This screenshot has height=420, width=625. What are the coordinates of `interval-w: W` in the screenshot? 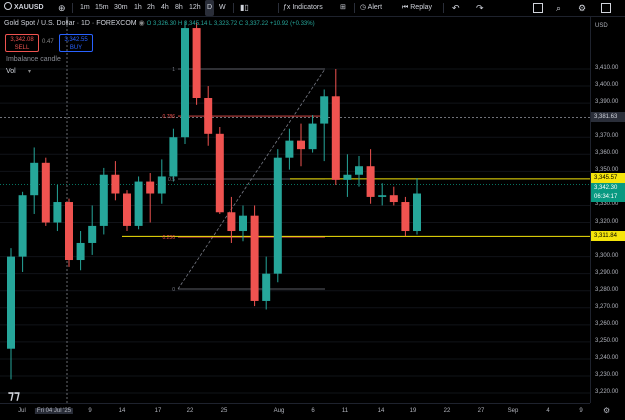 It's located at (222, 8).